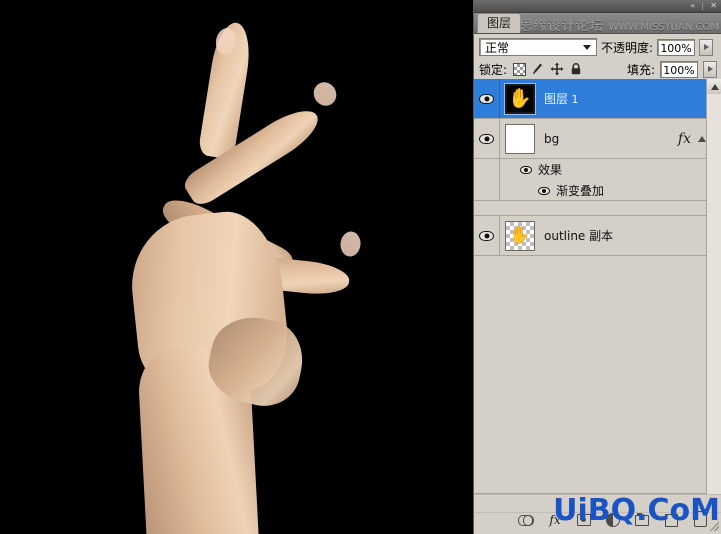 This screenshot has width=721, height=534. I want to click on fill-input: 100%, so click(679, 69).